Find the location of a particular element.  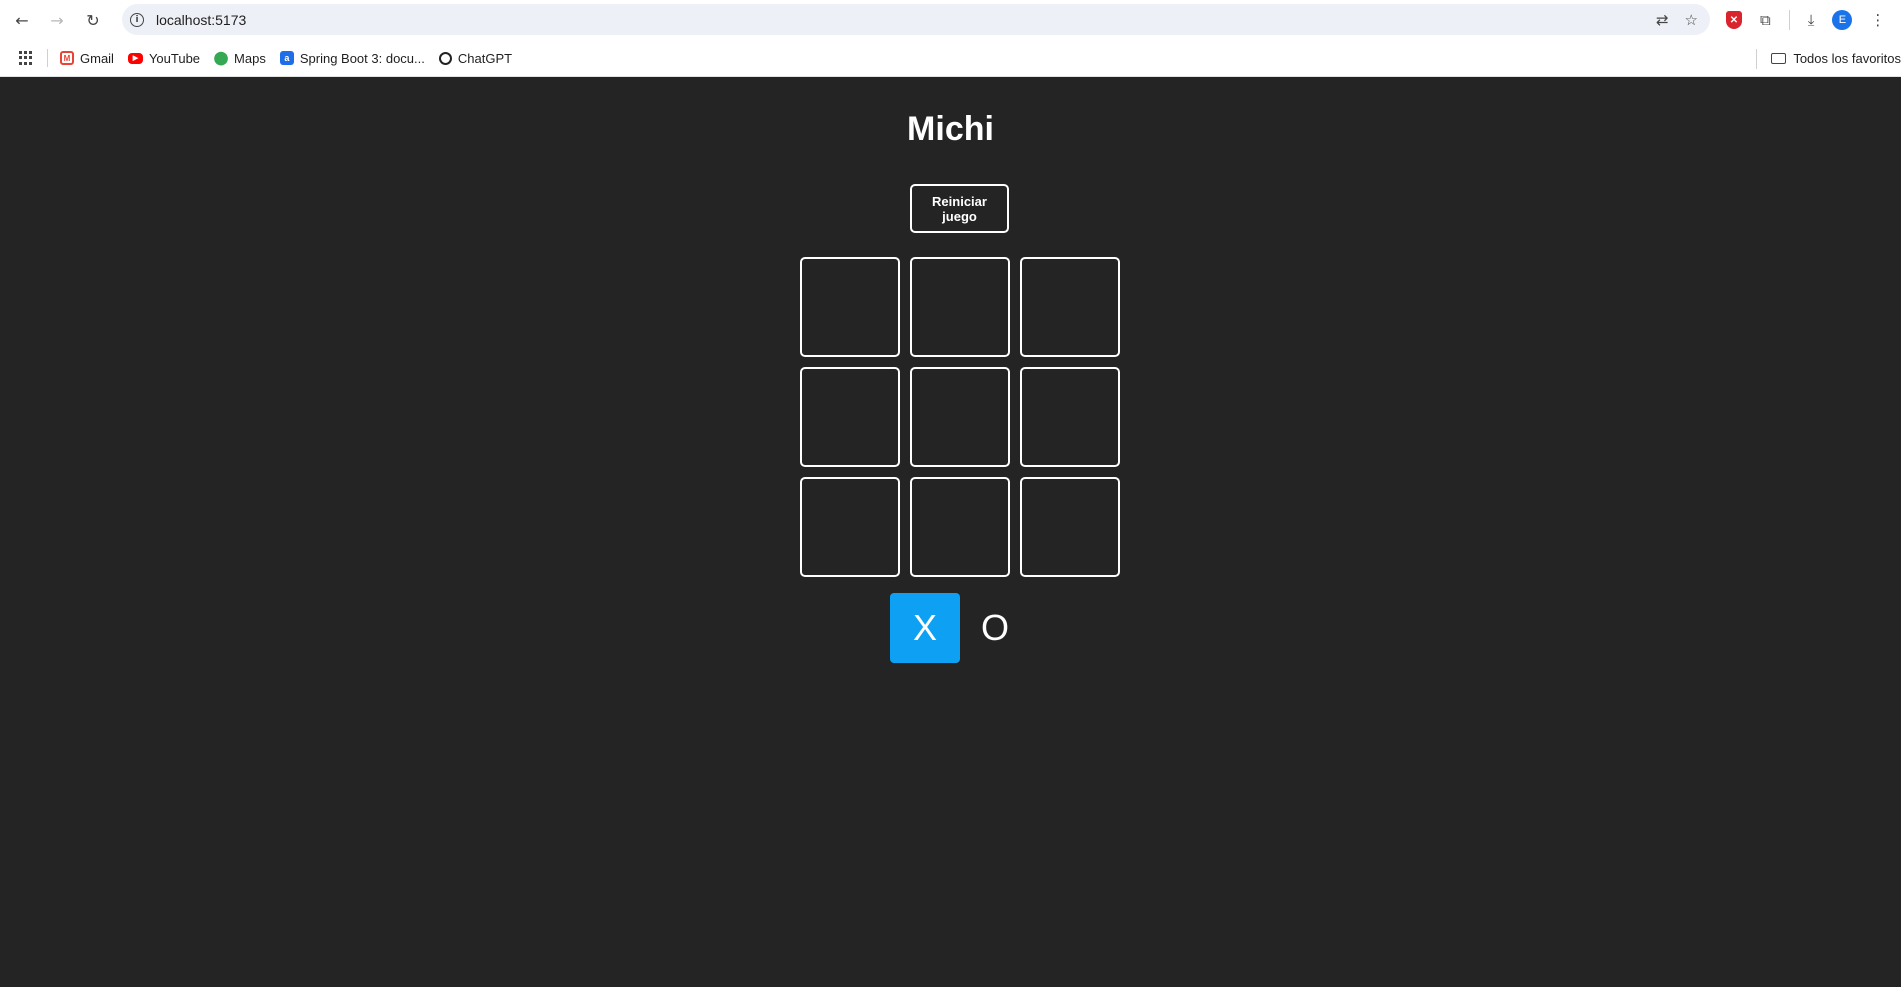

bookmark-chatgpt: ChatGPT is located at coordinates (475, 58).